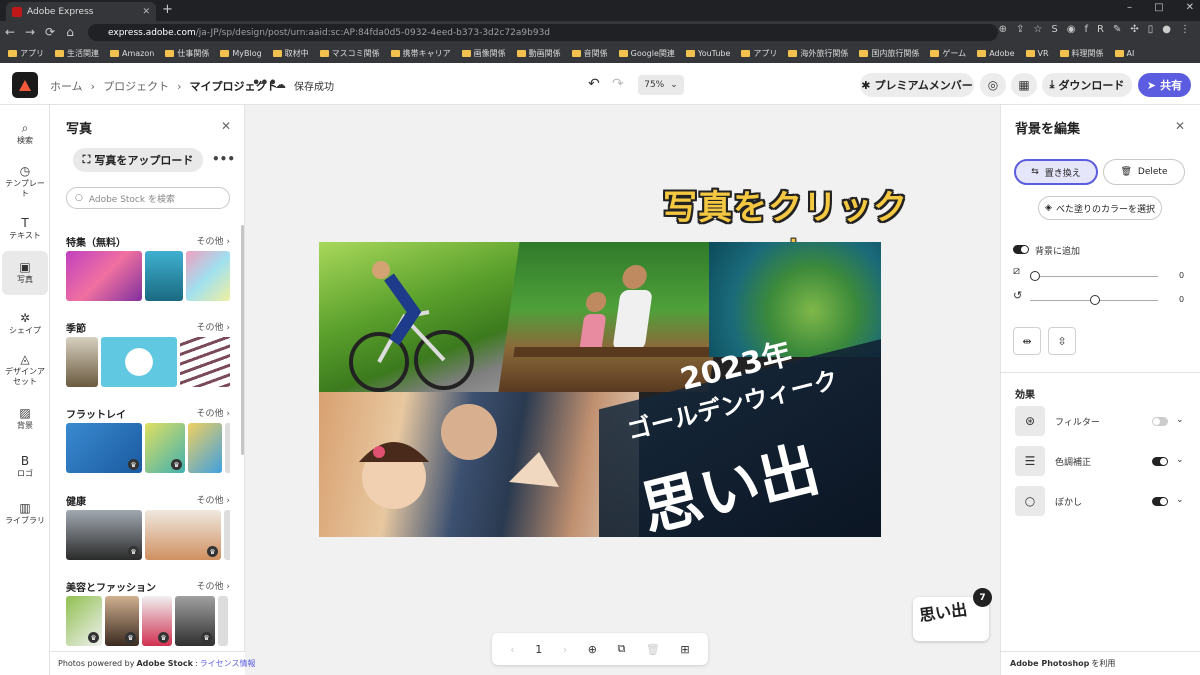 This screenshot has height=675, width=1200. What do you see at coordinates (512, 649) in the screenshot?
I see `prev-page-button: ‹` at bounding box center [512, 649].